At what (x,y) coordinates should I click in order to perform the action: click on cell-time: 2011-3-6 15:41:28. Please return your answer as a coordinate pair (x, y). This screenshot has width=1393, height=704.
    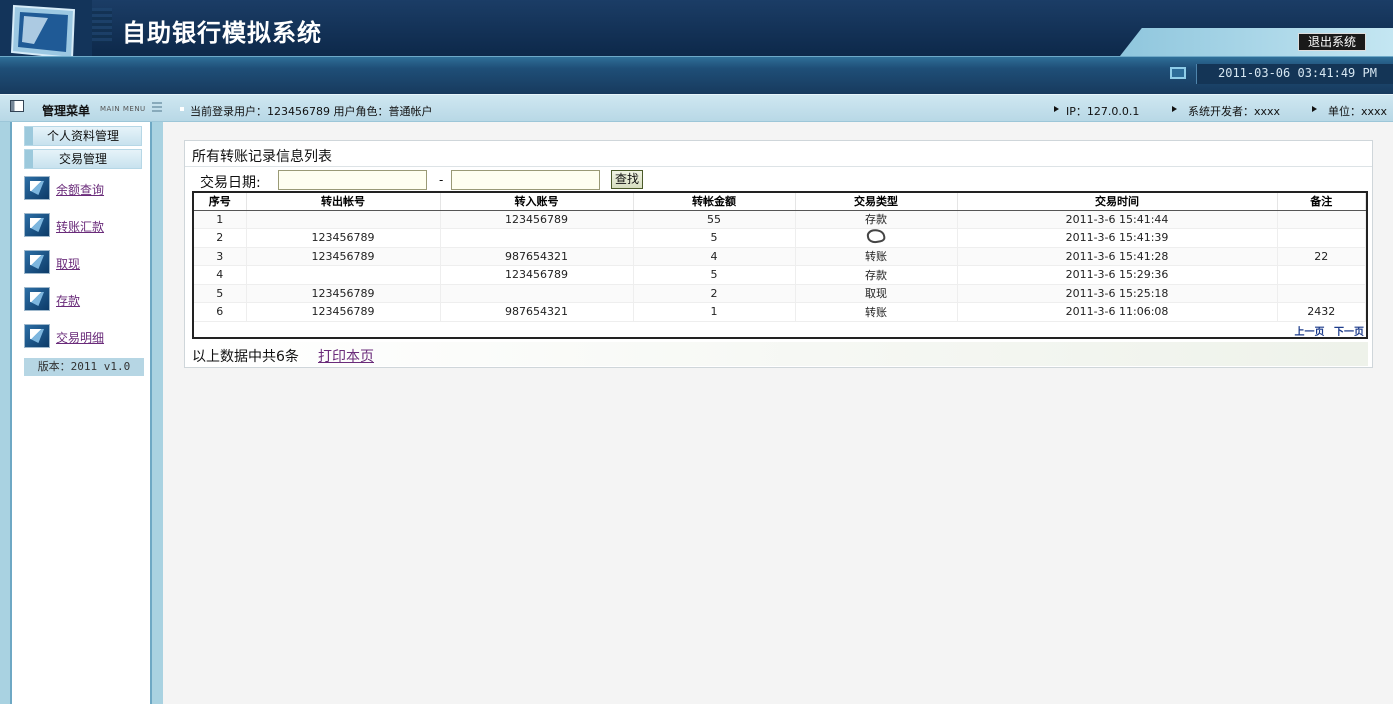
    Looking at the image, I should click on (1117, 256).